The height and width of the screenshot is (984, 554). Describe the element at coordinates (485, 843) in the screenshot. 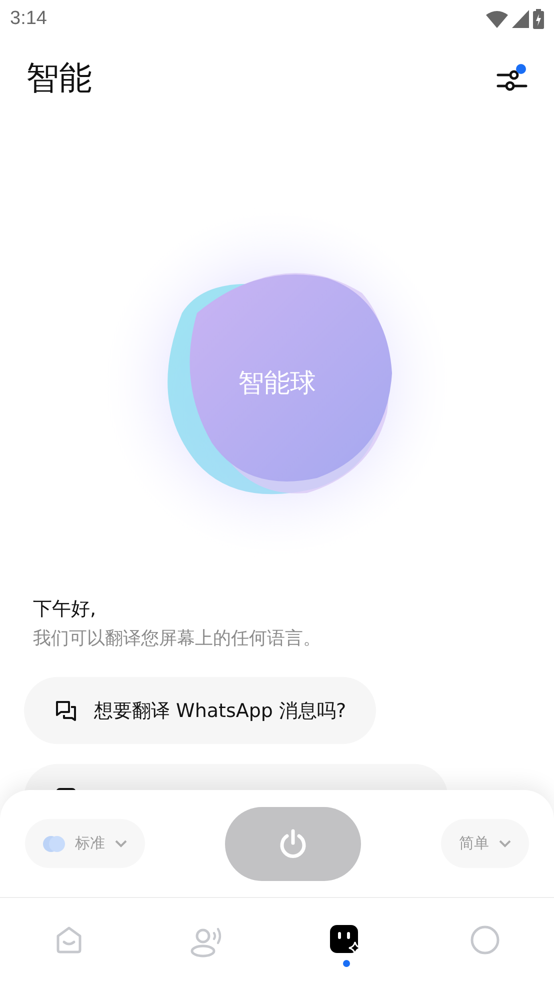

I see `style-dropdown: 简单` at that location.